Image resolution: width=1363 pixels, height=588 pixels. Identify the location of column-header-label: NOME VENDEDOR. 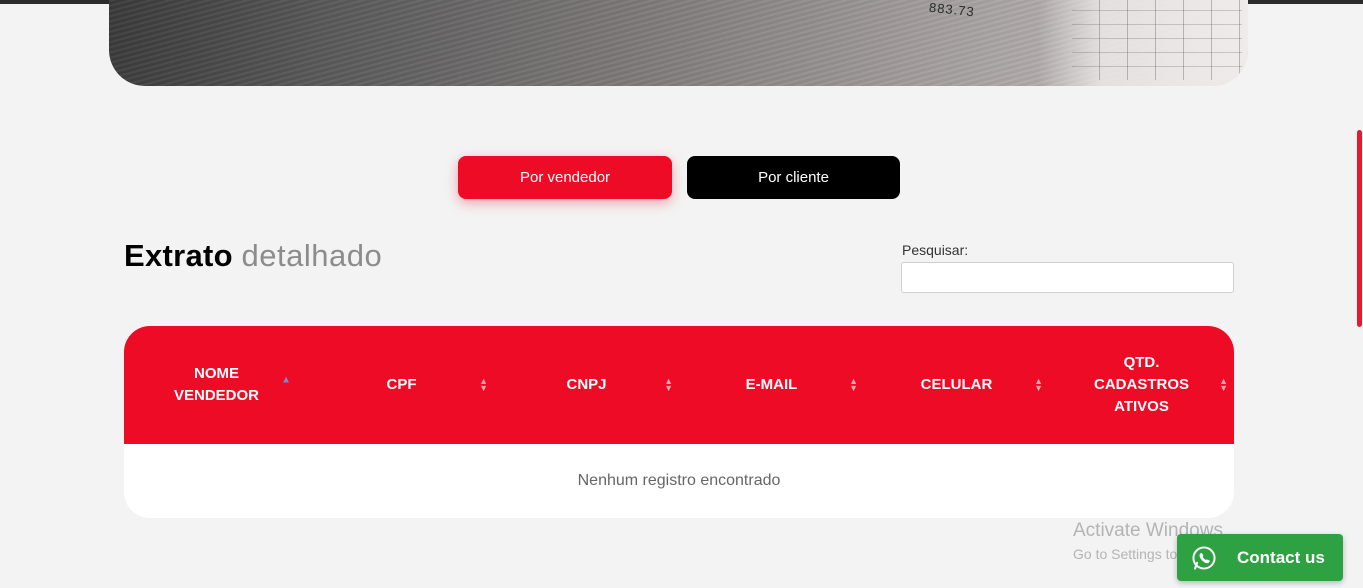
(216, 384).